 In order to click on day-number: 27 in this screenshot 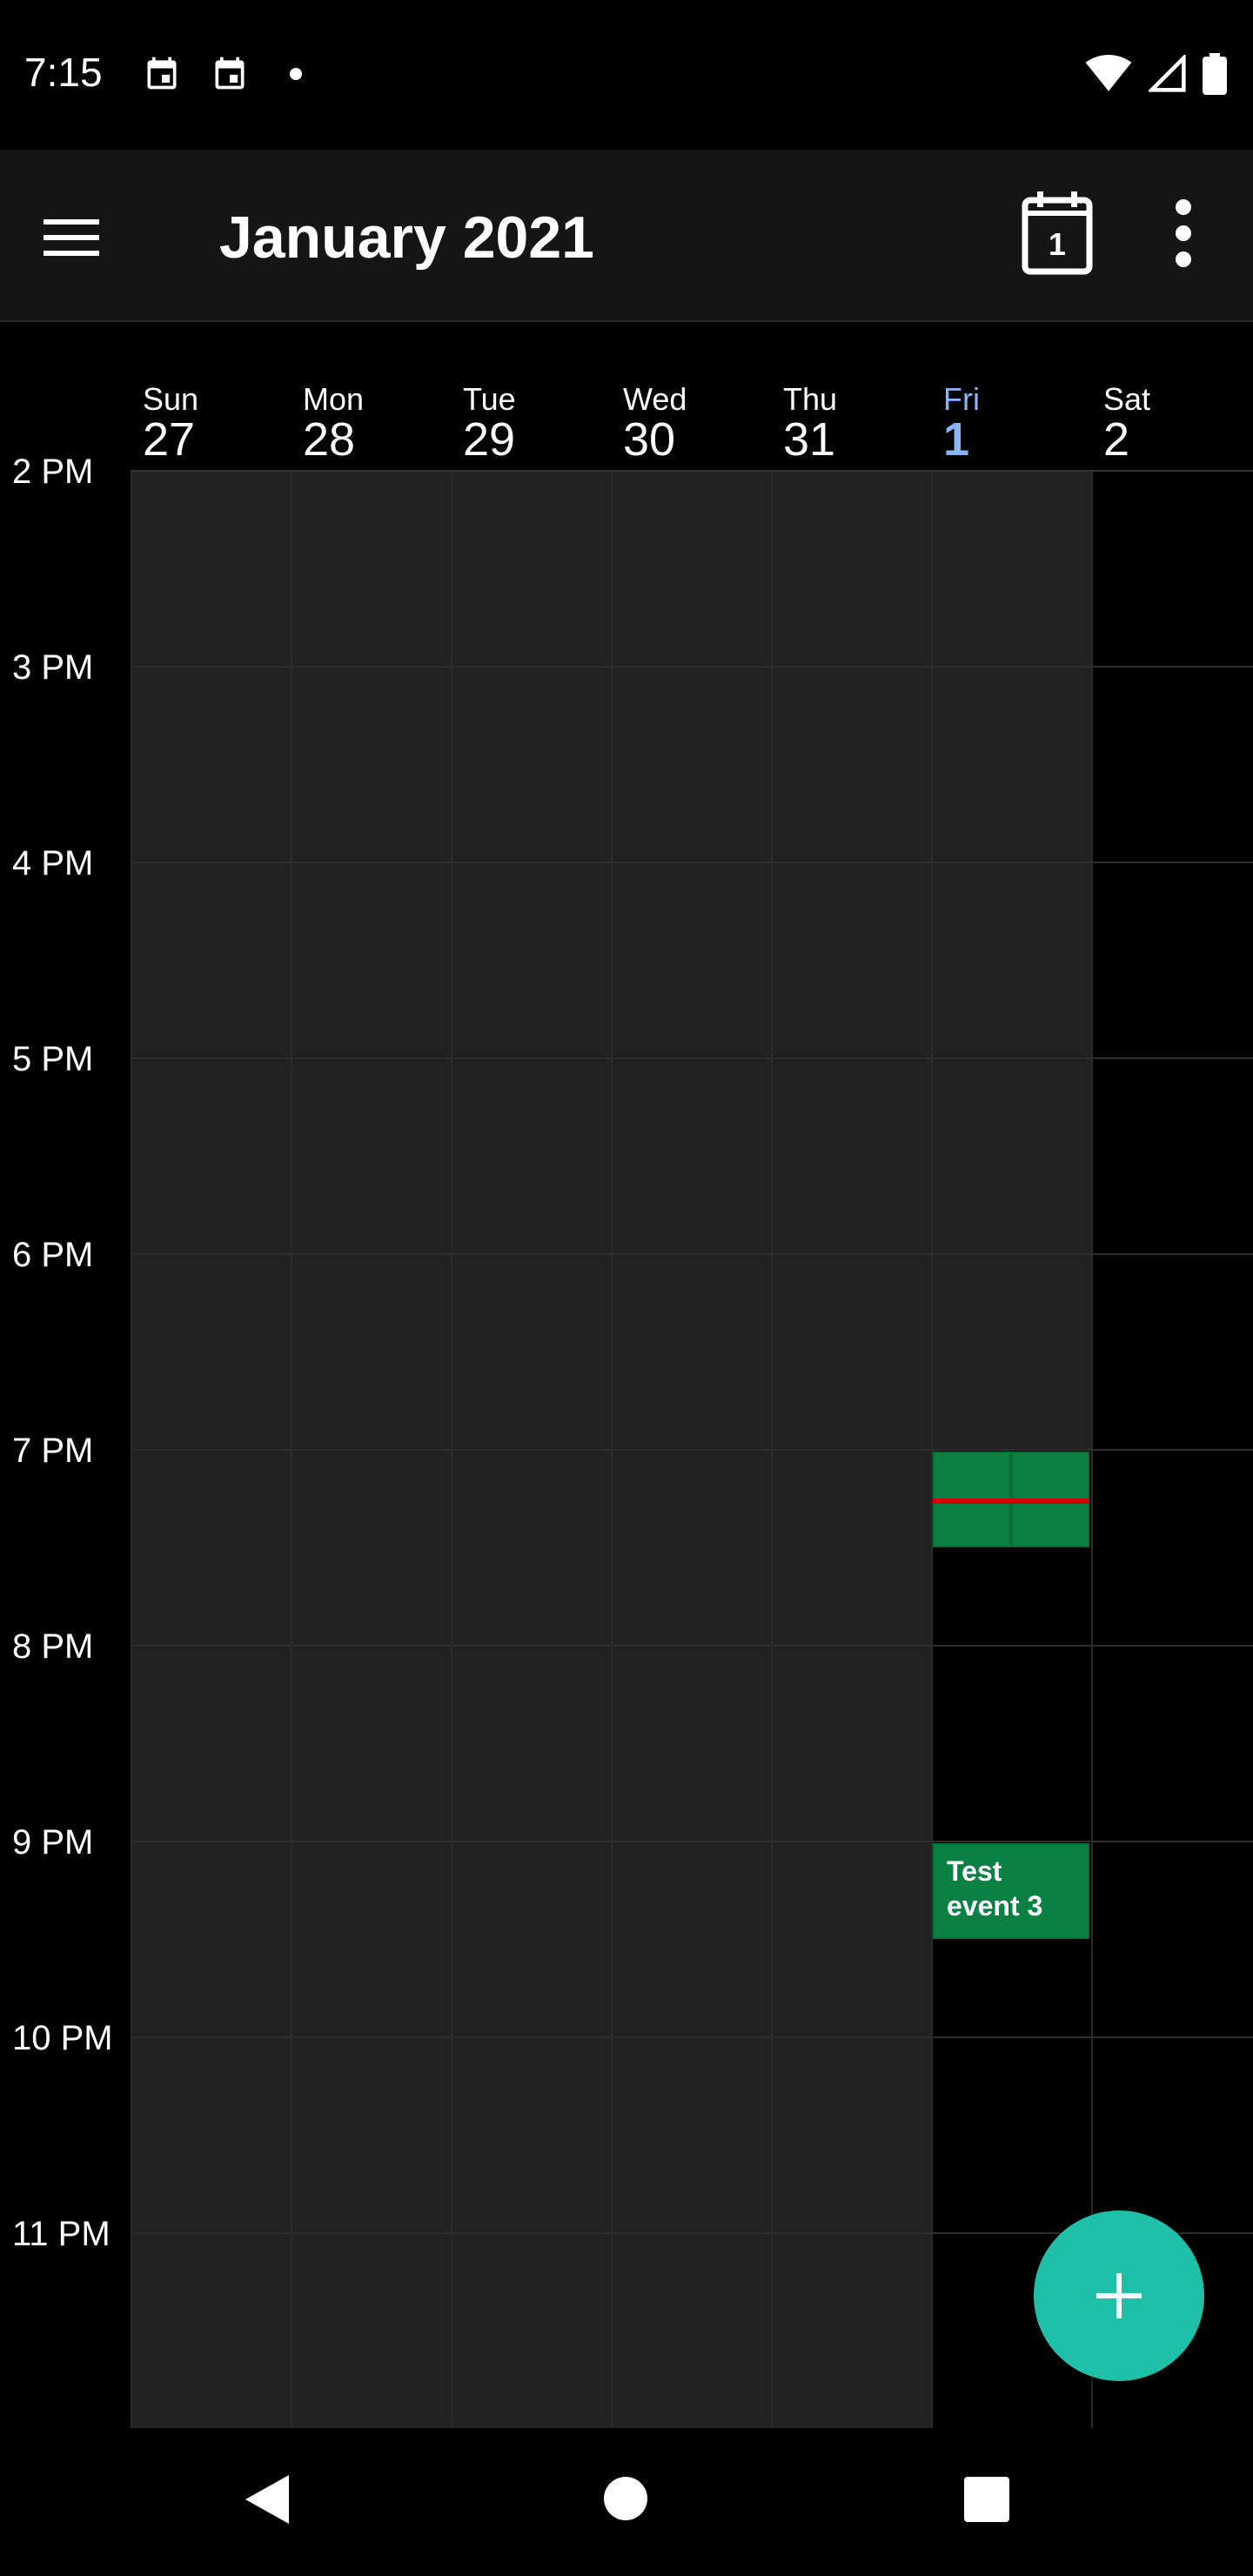, I will do `click(169, 439)`.